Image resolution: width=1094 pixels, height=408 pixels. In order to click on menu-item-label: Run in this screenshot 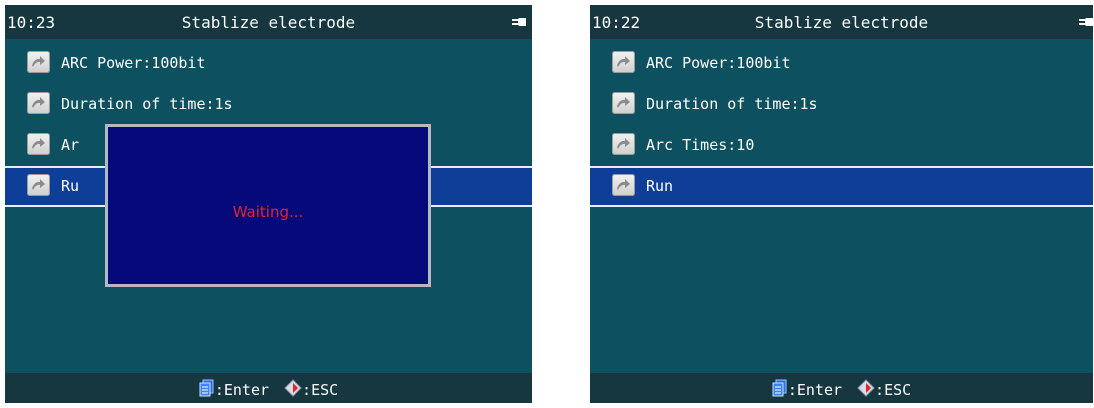, I will do `click(660, 186)`.